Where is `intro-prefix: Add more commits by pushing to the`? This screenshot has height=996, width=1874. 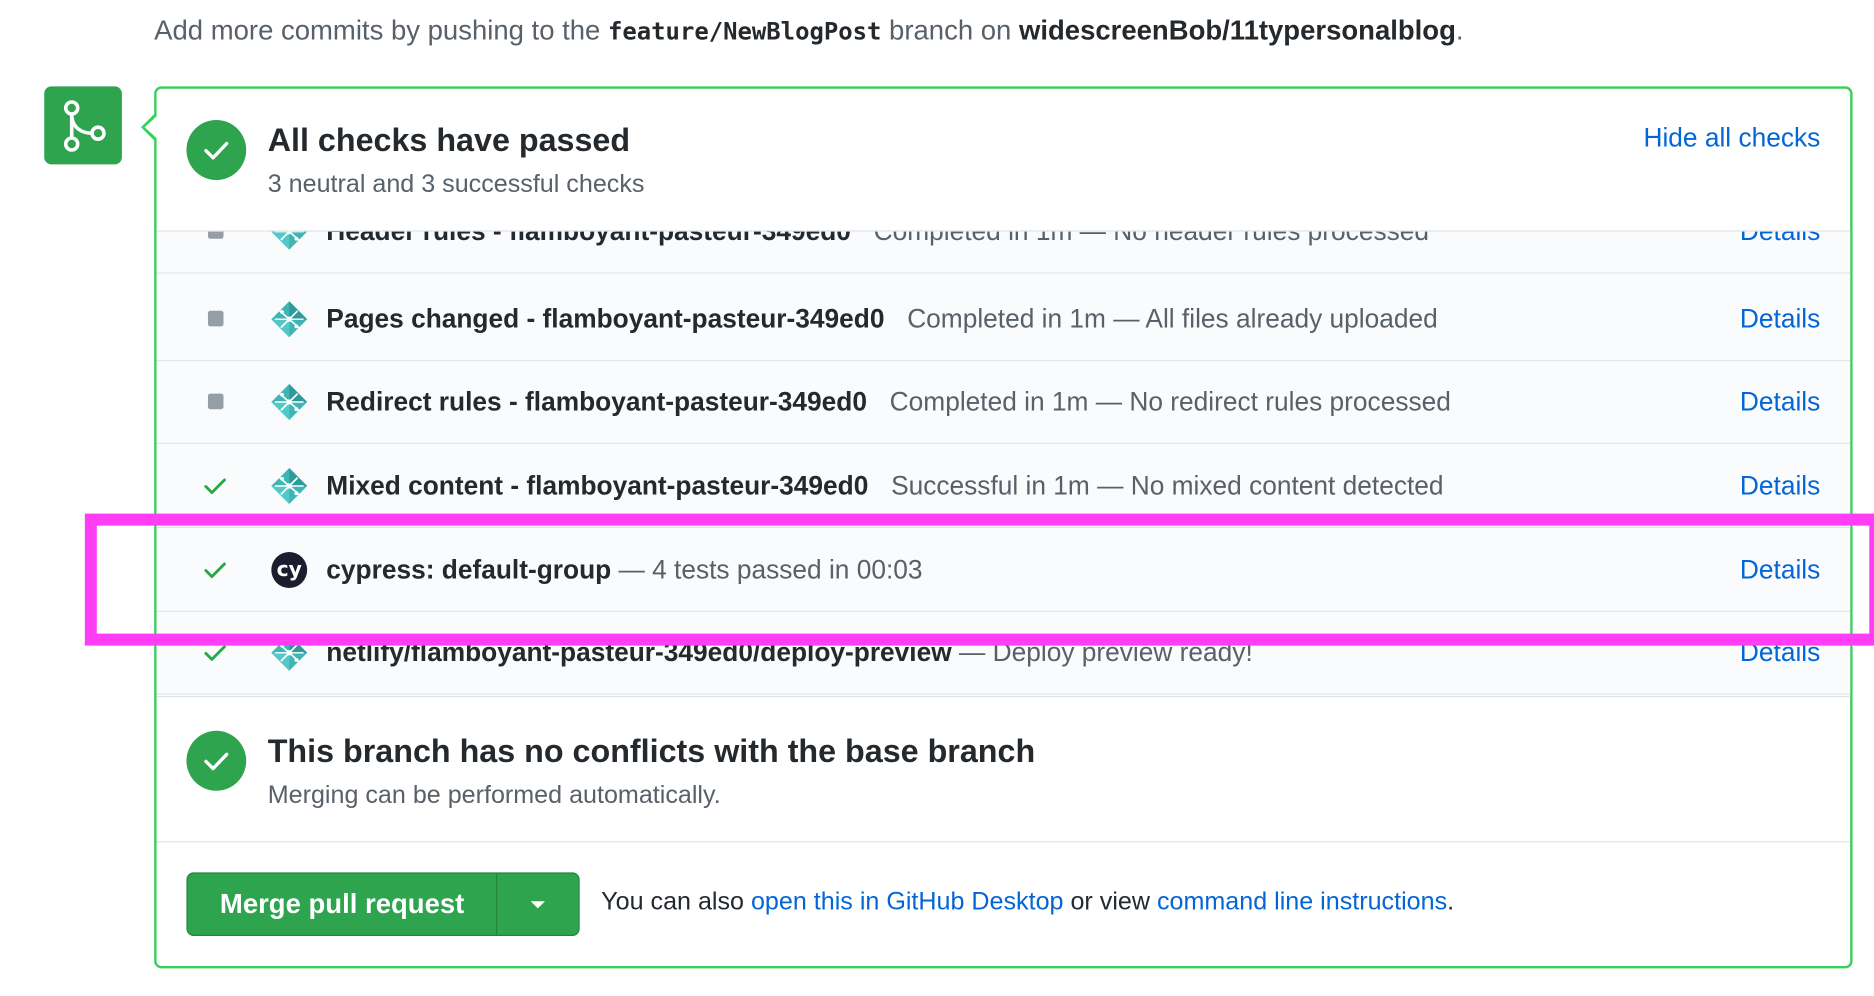
intro-prefix: Add more commits by pushing to the is located at coordinates (381, 30).